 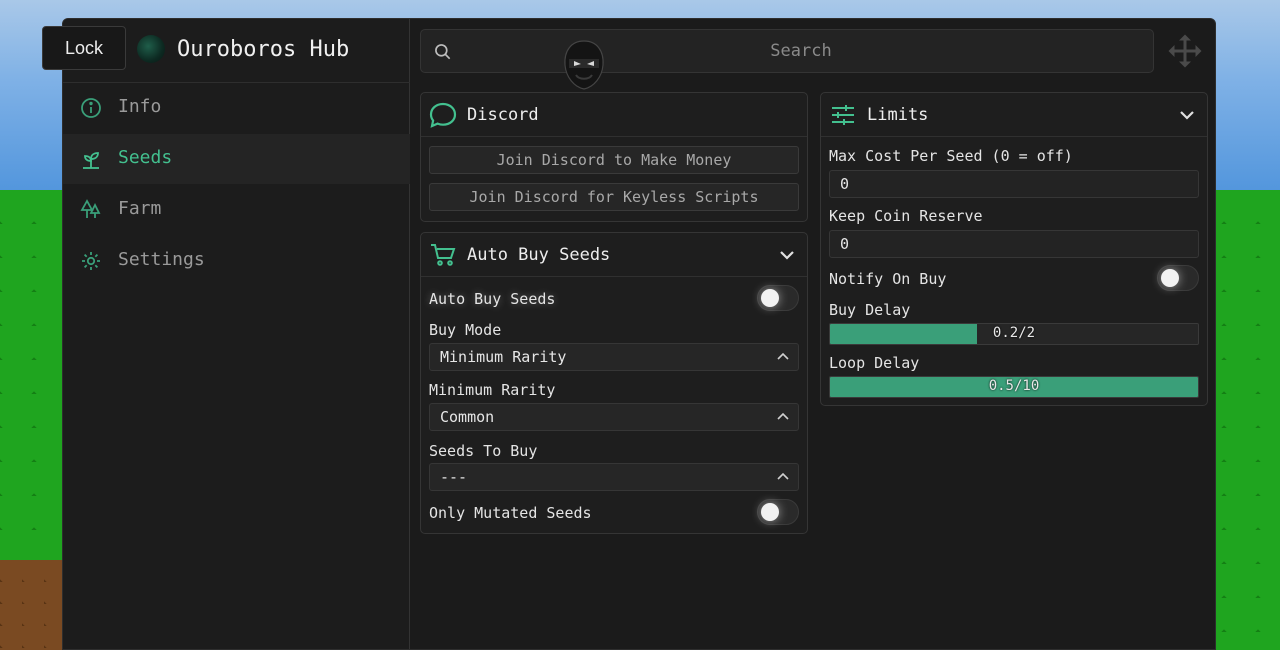 What do you see at coordinates (888, 279) in the screenshot?
I see `notify-on-buy-label: Notify On Buy` at bounding box center [888, 279].